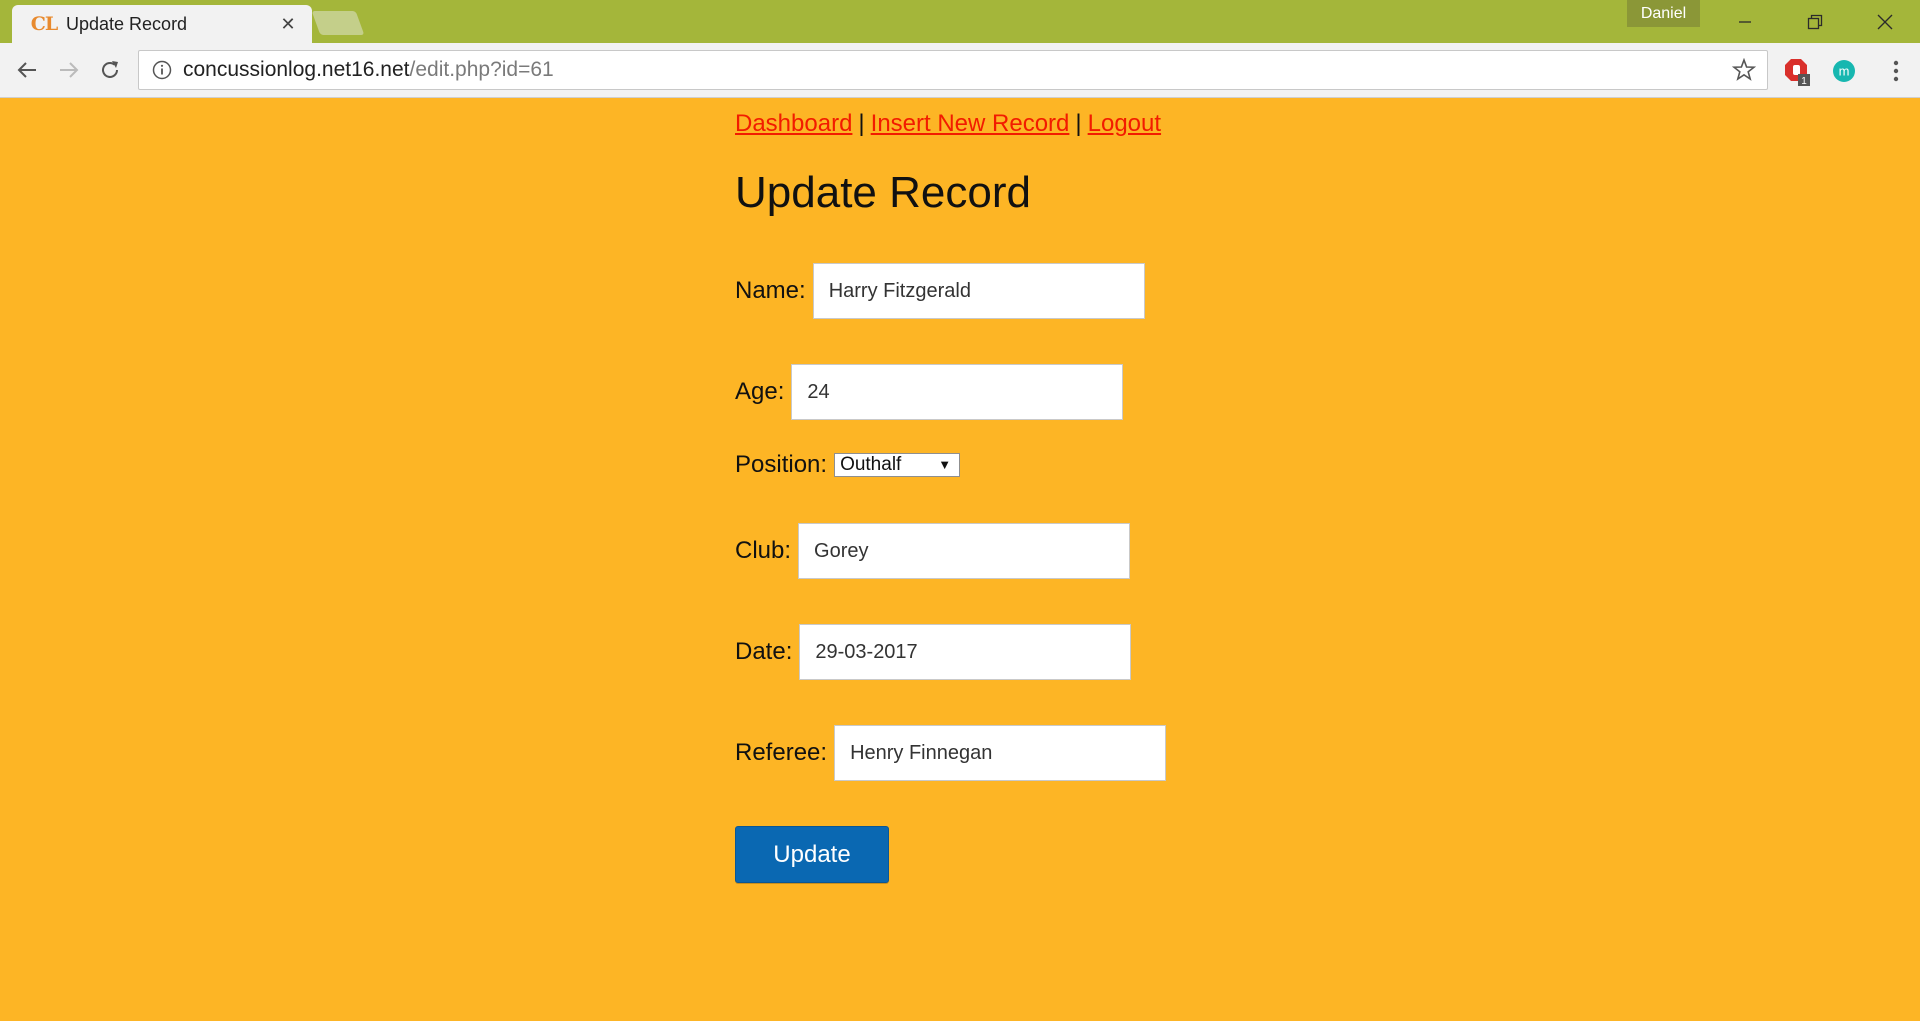 The height and width of the screenshot is (1021, 1920). Describe the element at coordinates (883, 192) in the screenshot. I see `page-title: Update Record` at that location.